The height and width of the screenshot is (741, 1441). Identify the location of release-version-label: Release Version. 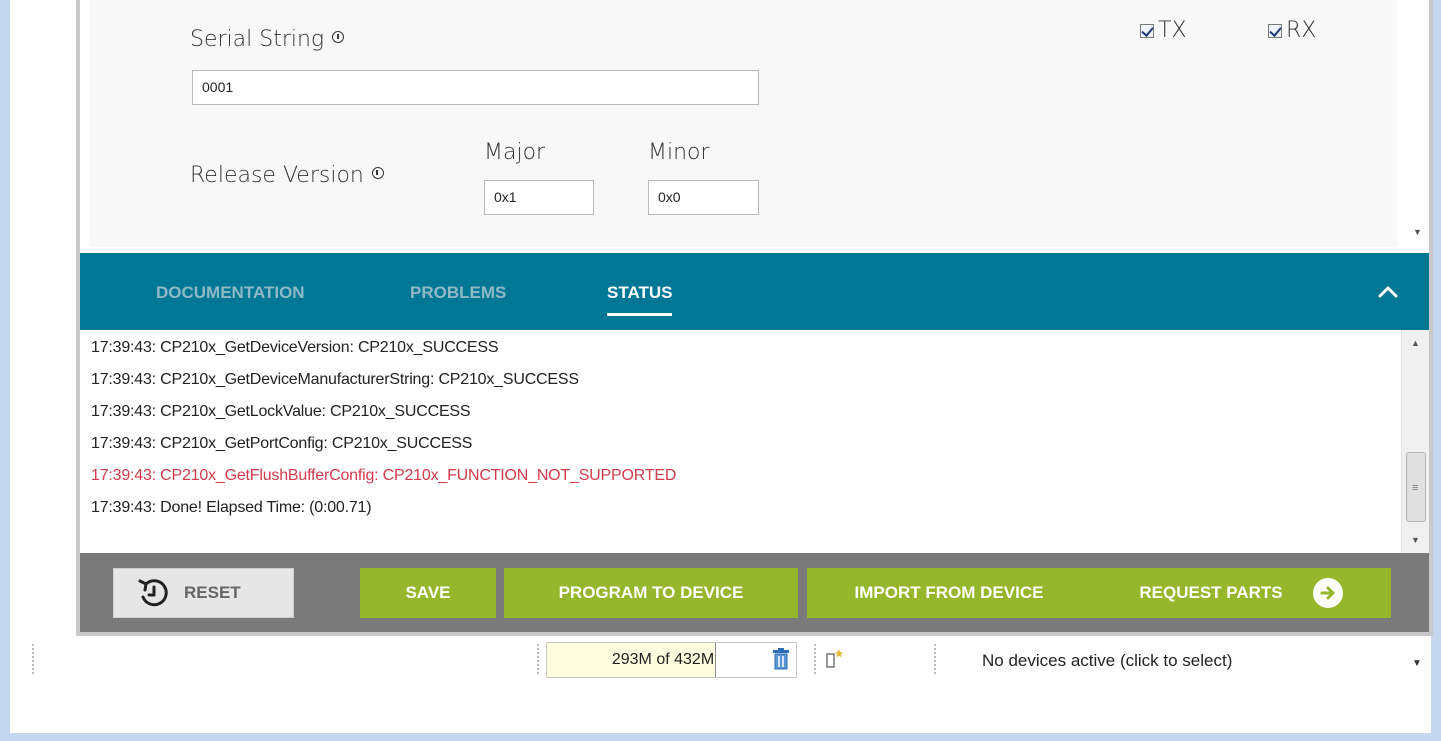
(287, 175).